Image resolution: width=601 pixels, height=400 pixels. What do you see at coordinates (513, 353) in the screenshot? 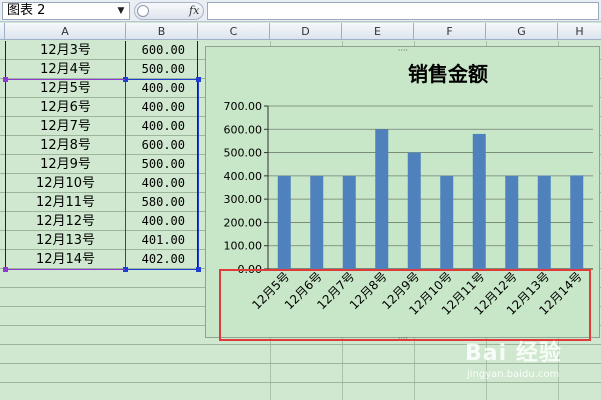
I see `watermark-logo: Bai 经验` at bounding box center [513, 353].